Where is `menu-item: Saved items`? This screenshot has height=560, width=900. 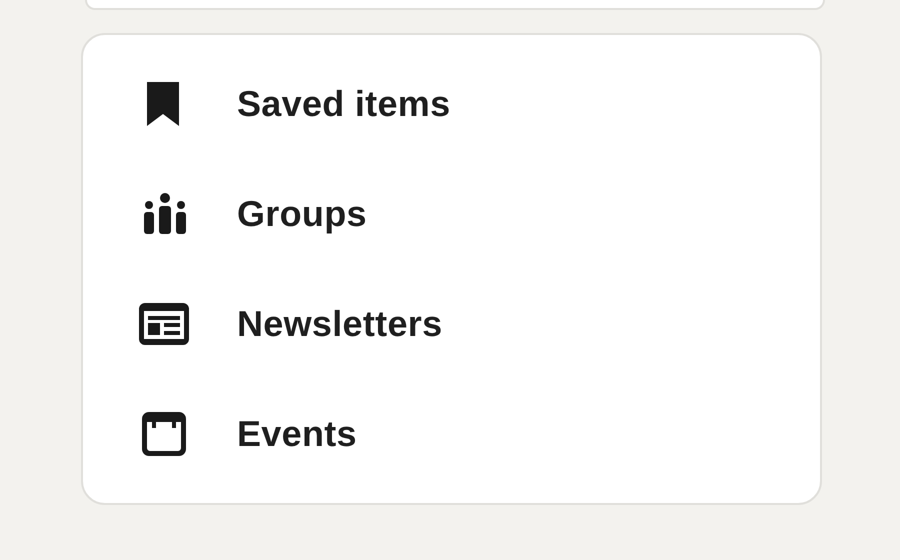 menu-item: Saved items is located at coordinates (479, 104).